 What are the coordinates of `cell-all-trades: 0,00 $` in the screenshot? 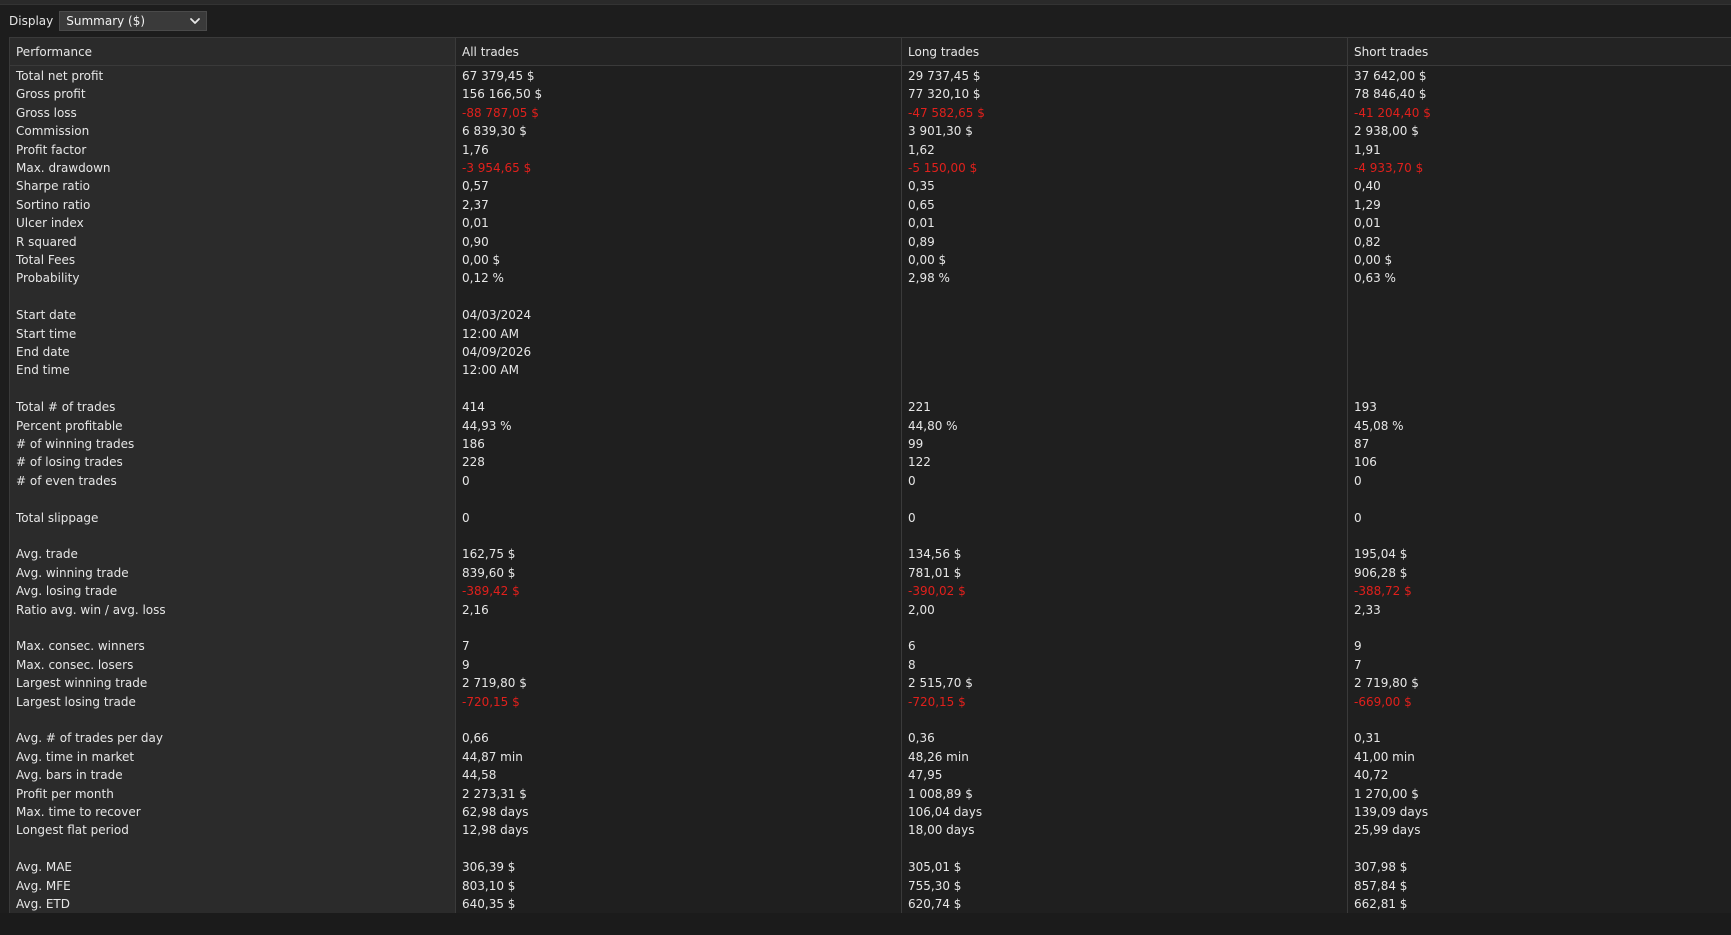 It's located at (481, 260).